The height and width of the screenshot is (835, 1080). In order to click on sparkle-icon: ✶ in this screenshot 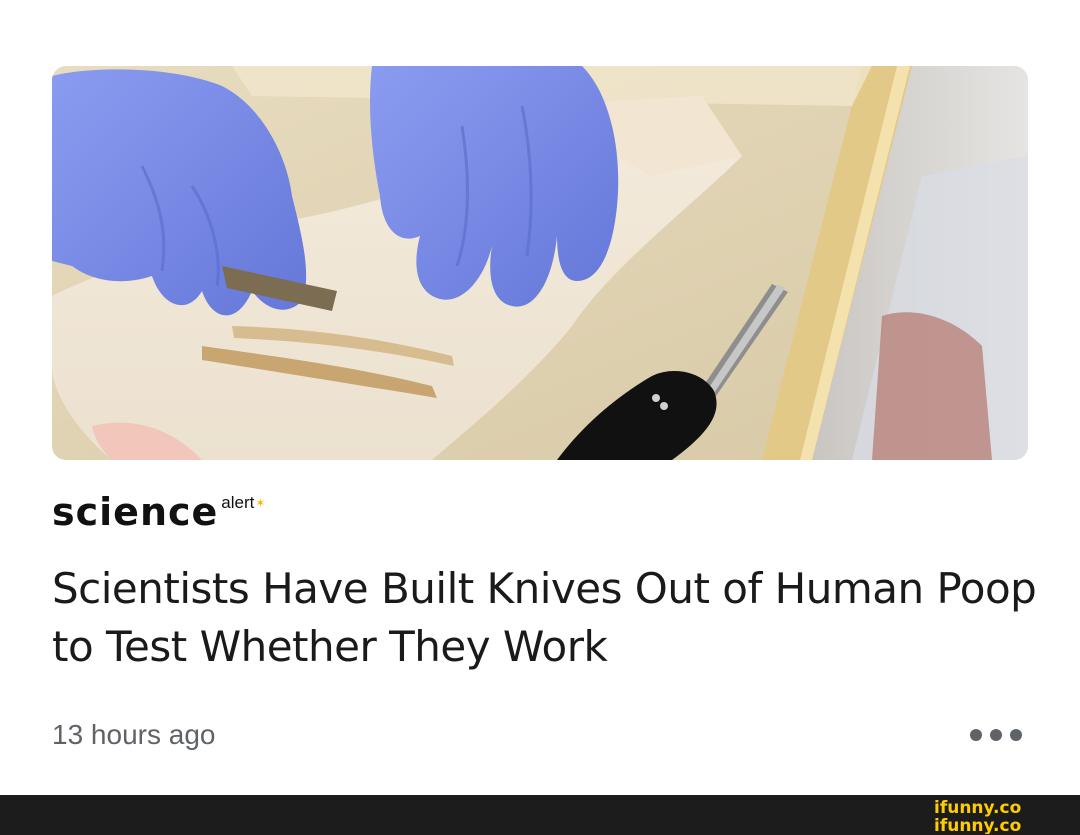, I will do `click(260, 503)`.